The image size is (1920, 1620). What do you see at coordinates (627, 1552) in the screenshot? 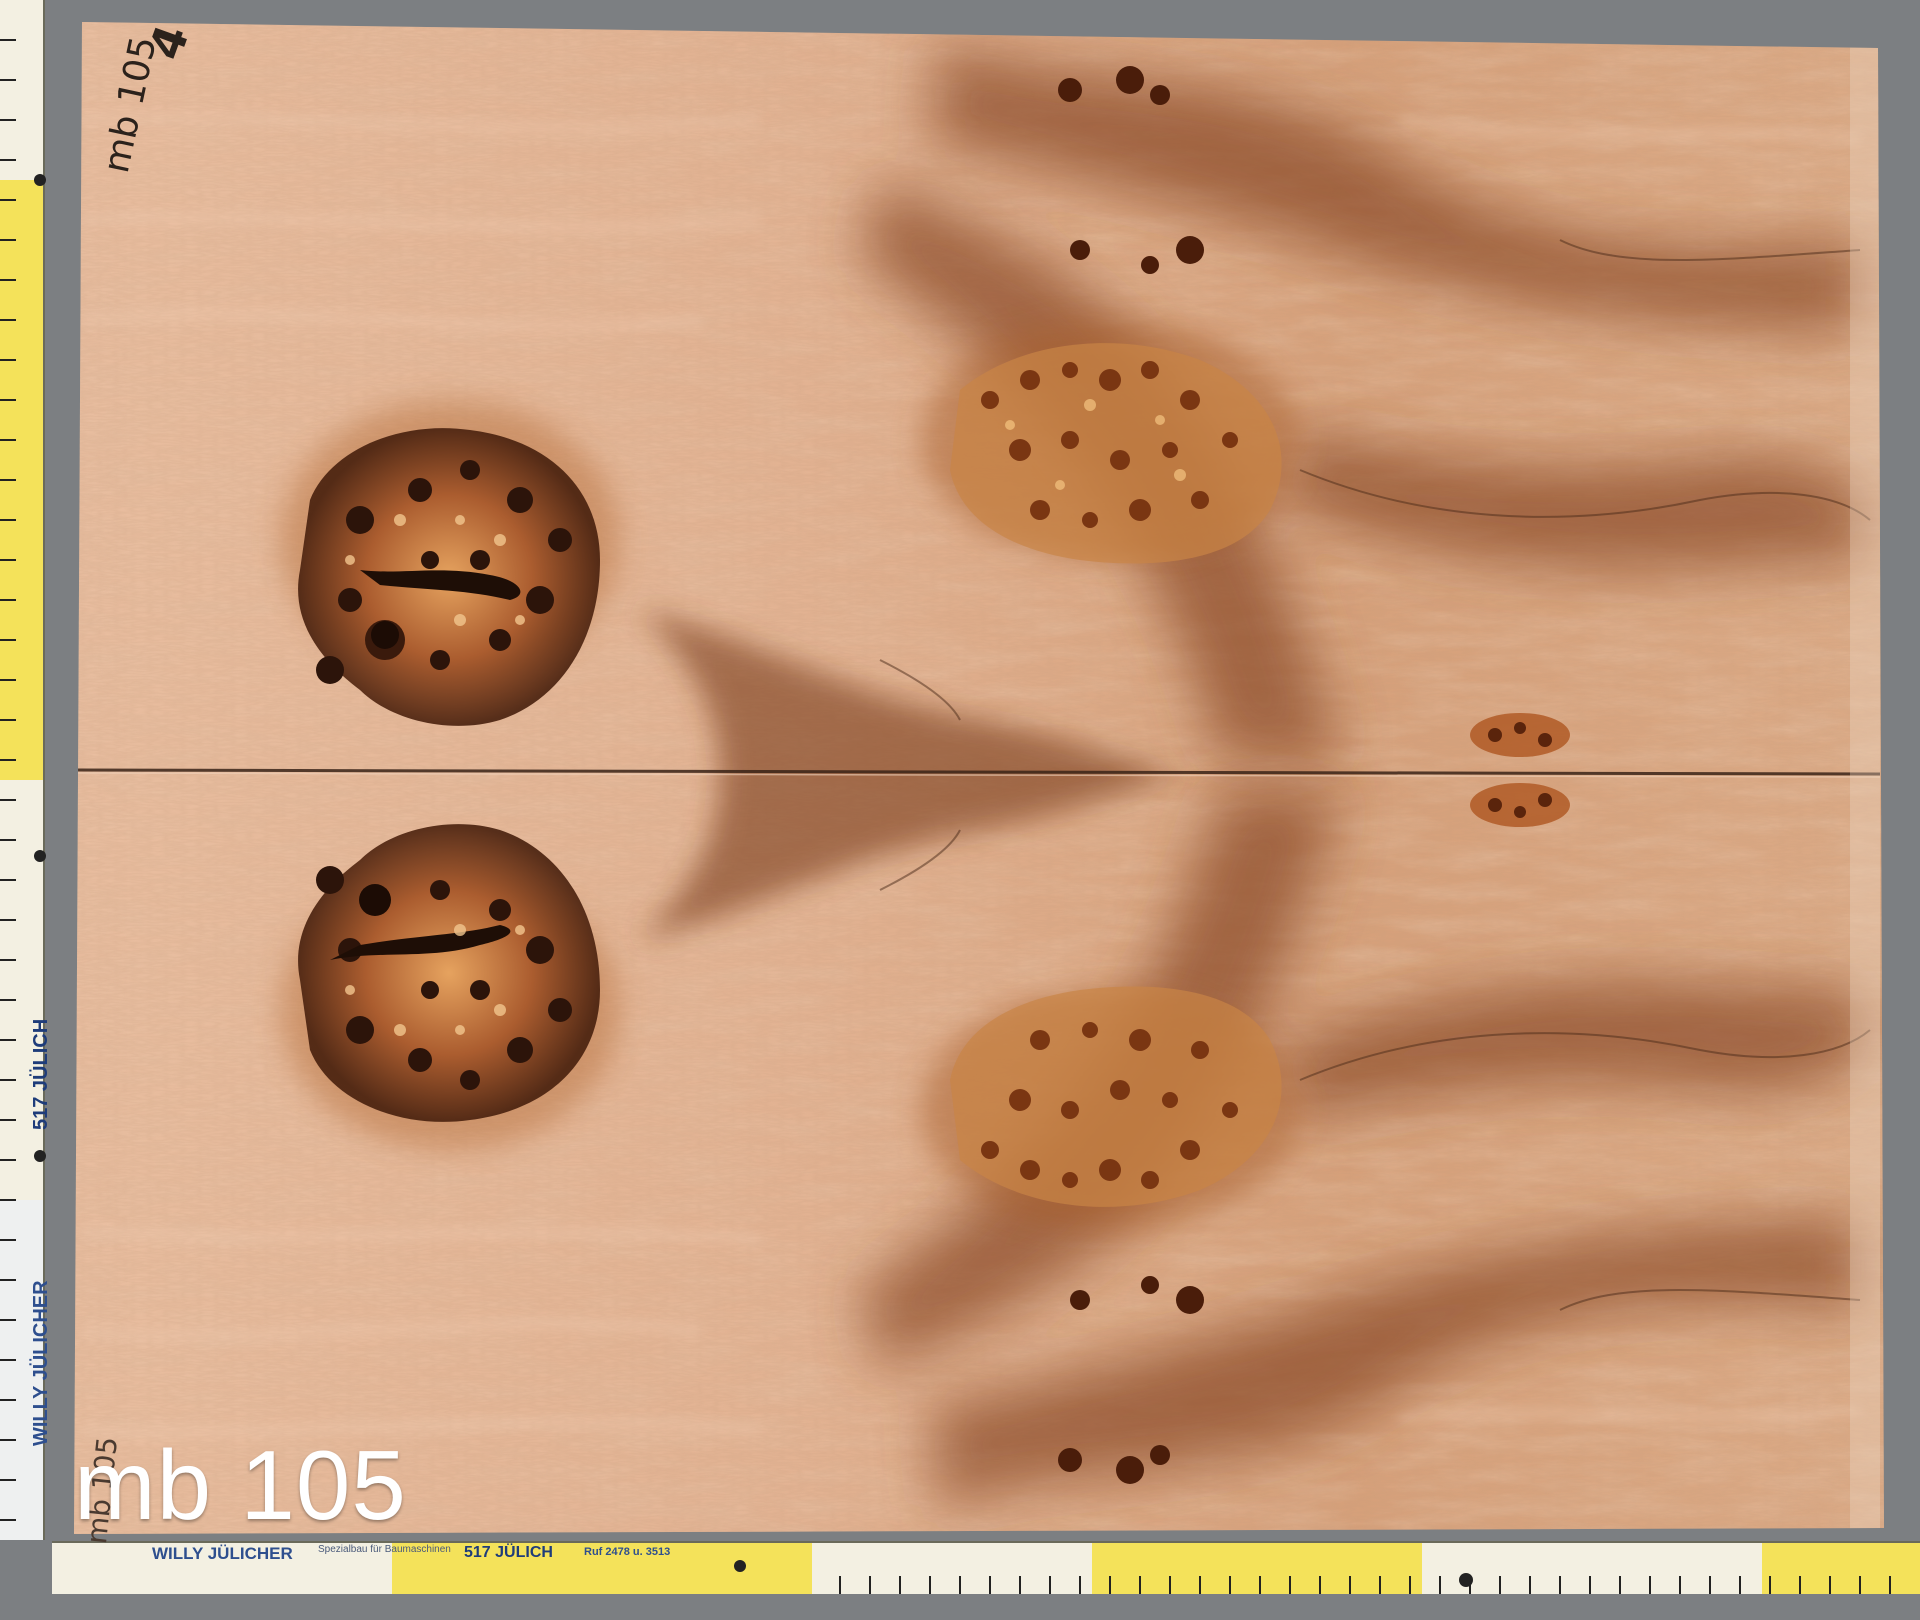
I see `horizontal-ruler-phone: Ruf 2478 u. 3513` at bounding box center [627, 1552].